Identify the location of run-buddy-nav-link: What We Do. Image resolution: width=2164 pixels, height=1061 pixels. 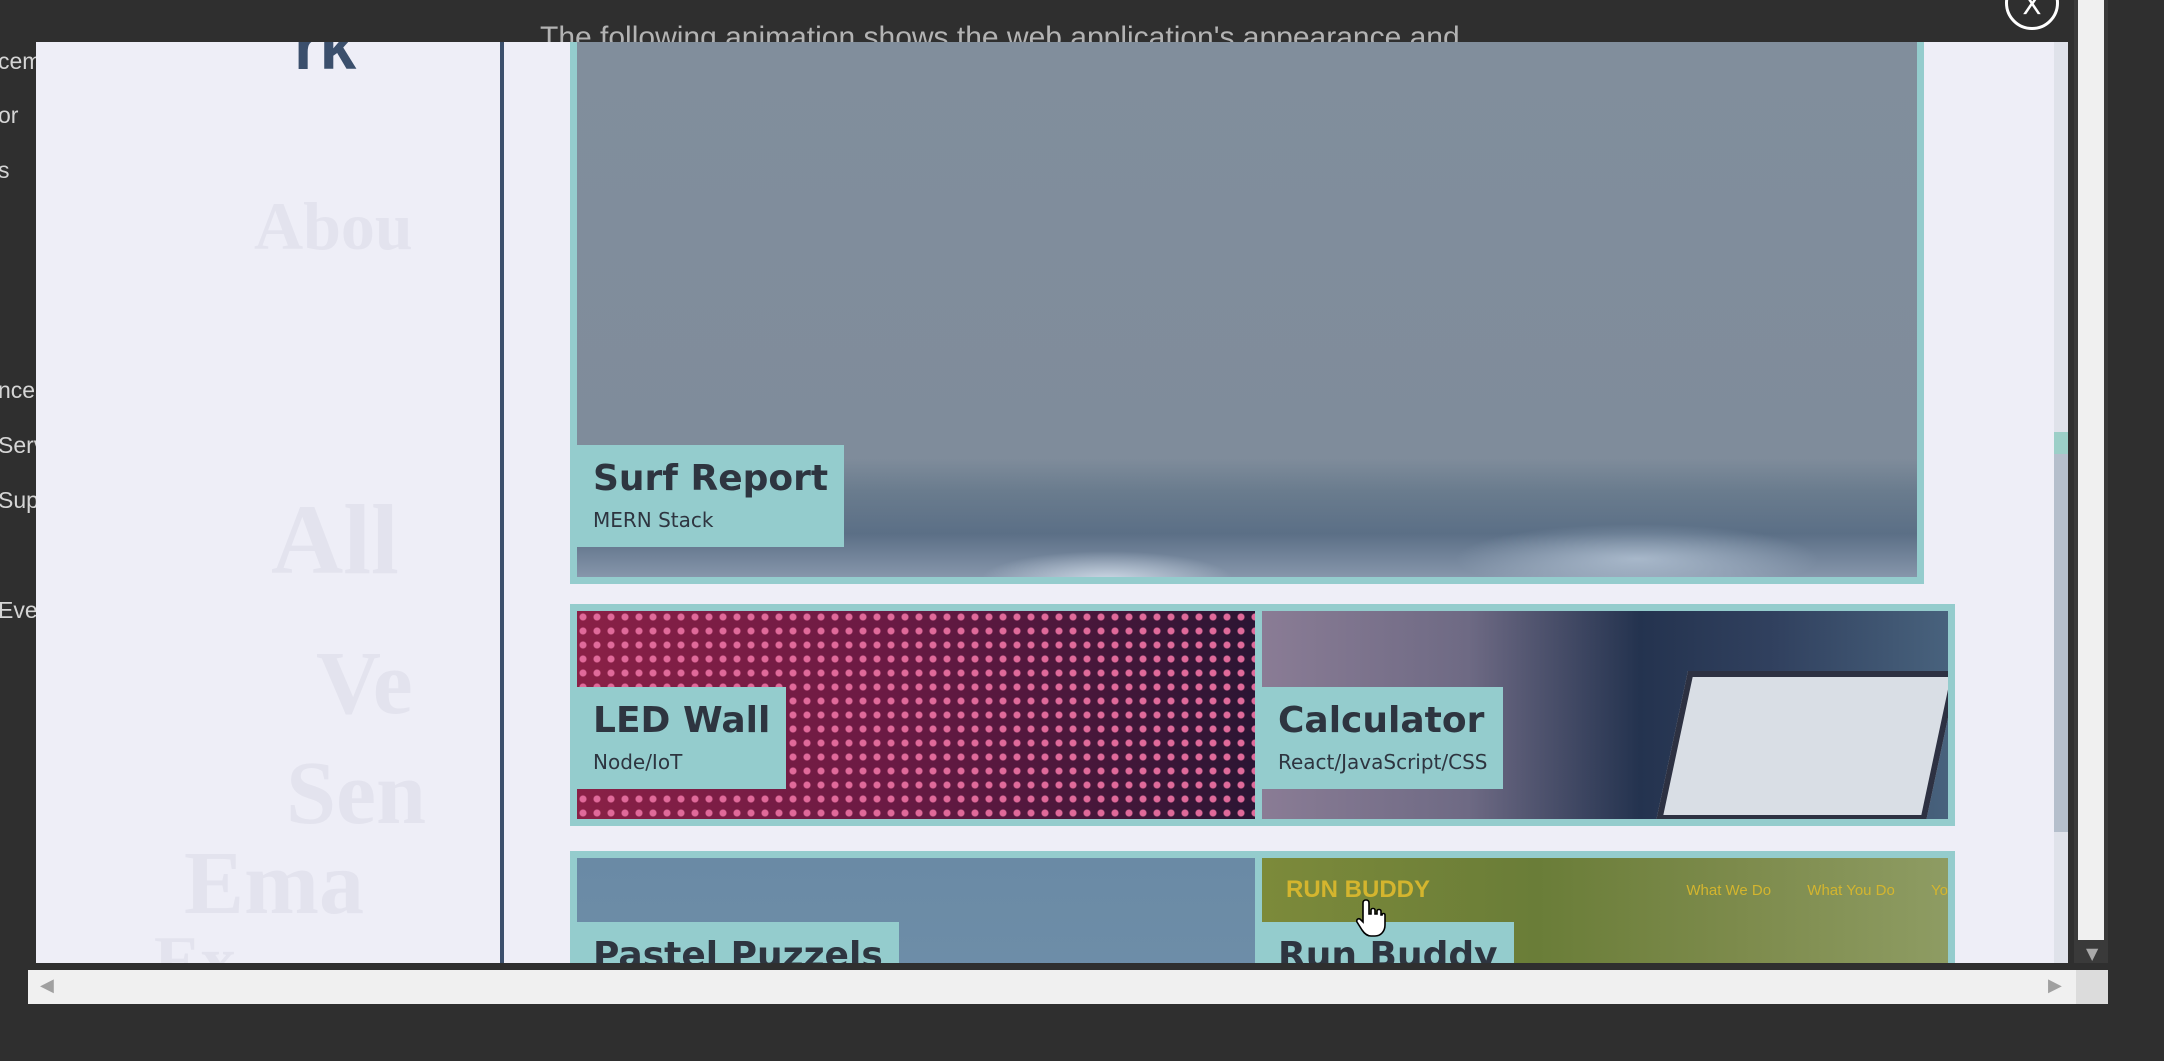
(1729, 890).